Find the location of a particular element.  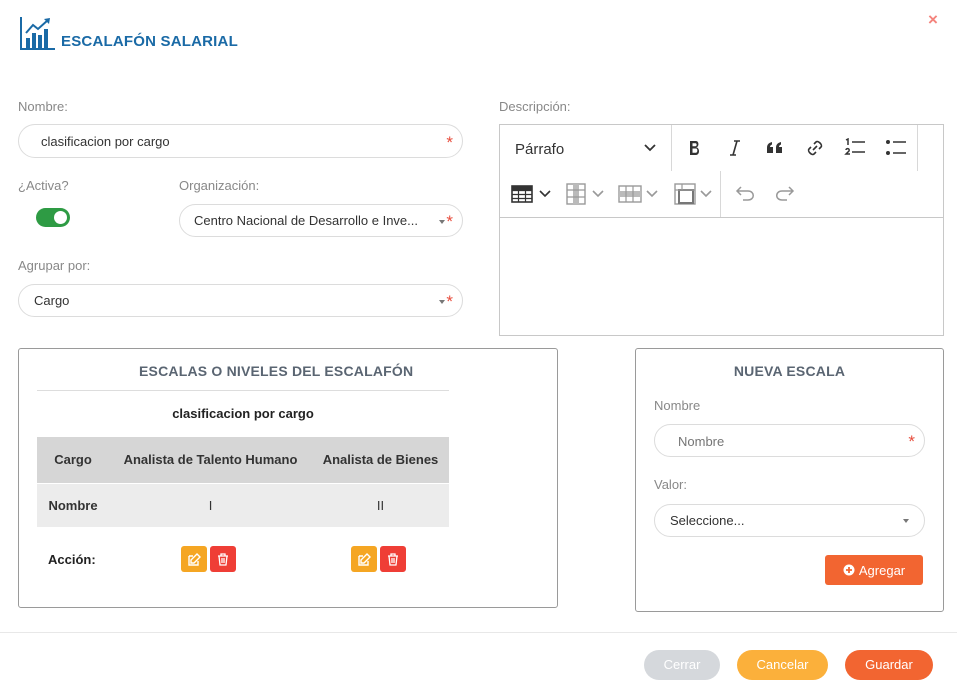

escalas-title: ESCALAS O NIVELES DEL ESCALAFÓN is located at coordinates (276, 371).